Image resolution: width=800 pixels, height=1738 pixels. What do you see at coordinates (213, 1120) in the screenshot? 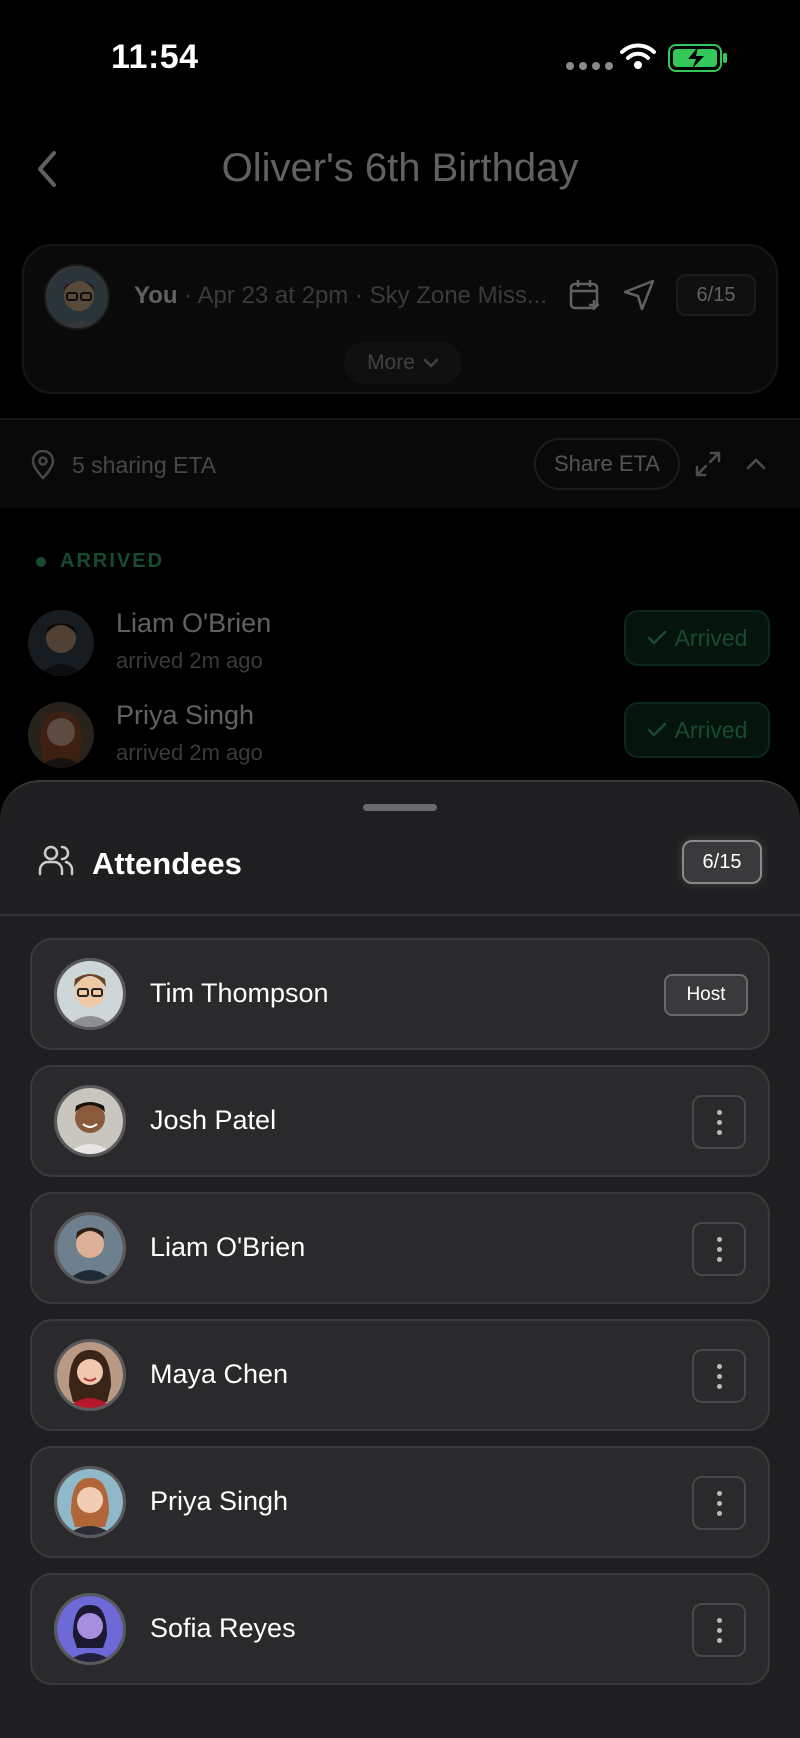
I see `attendee-name: Josh Patel` at bounding box center [213, 1120].